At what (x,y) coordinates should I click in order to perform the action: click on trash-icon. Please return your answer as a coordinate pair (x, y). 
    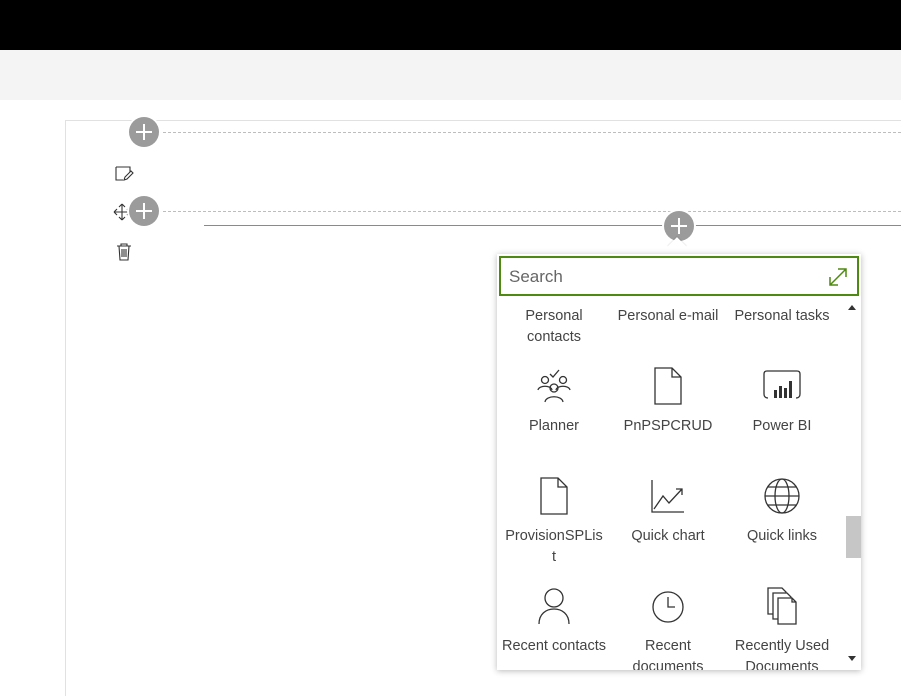
    Looking at the image, I should click on (124, 252).